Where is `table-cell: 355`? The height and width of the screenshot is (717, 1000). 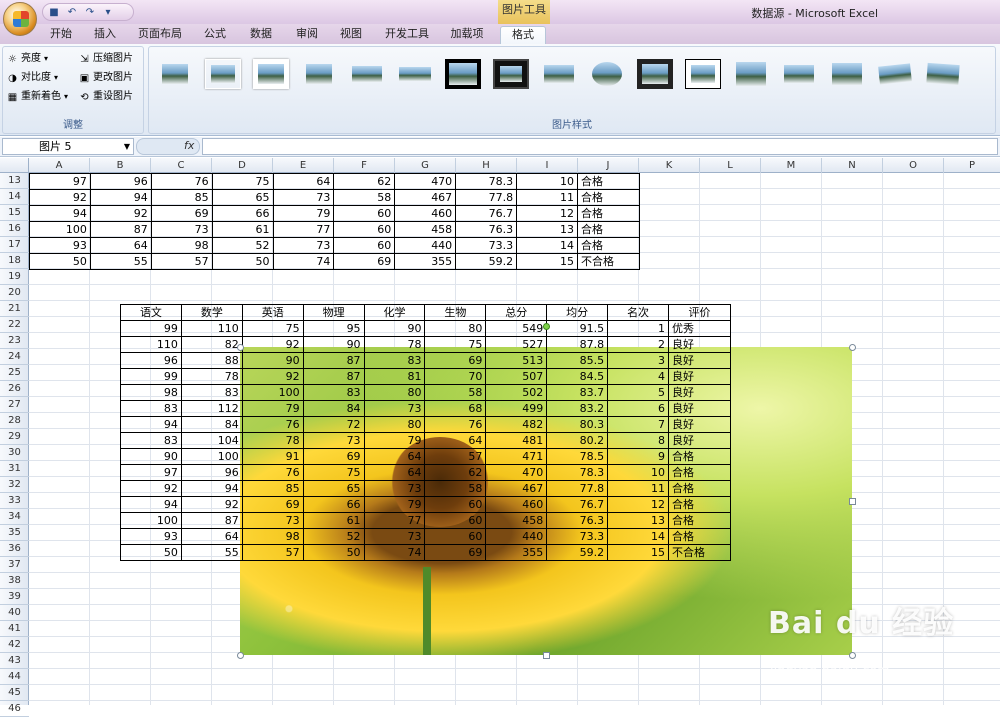
table-cell: 355 is located at coordinates (516, 552).